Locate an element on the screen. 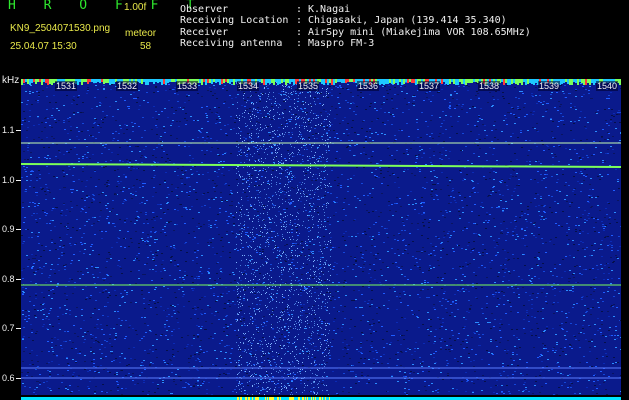  freq-tick-label: 0.9 is located at coordinates (8, 229).